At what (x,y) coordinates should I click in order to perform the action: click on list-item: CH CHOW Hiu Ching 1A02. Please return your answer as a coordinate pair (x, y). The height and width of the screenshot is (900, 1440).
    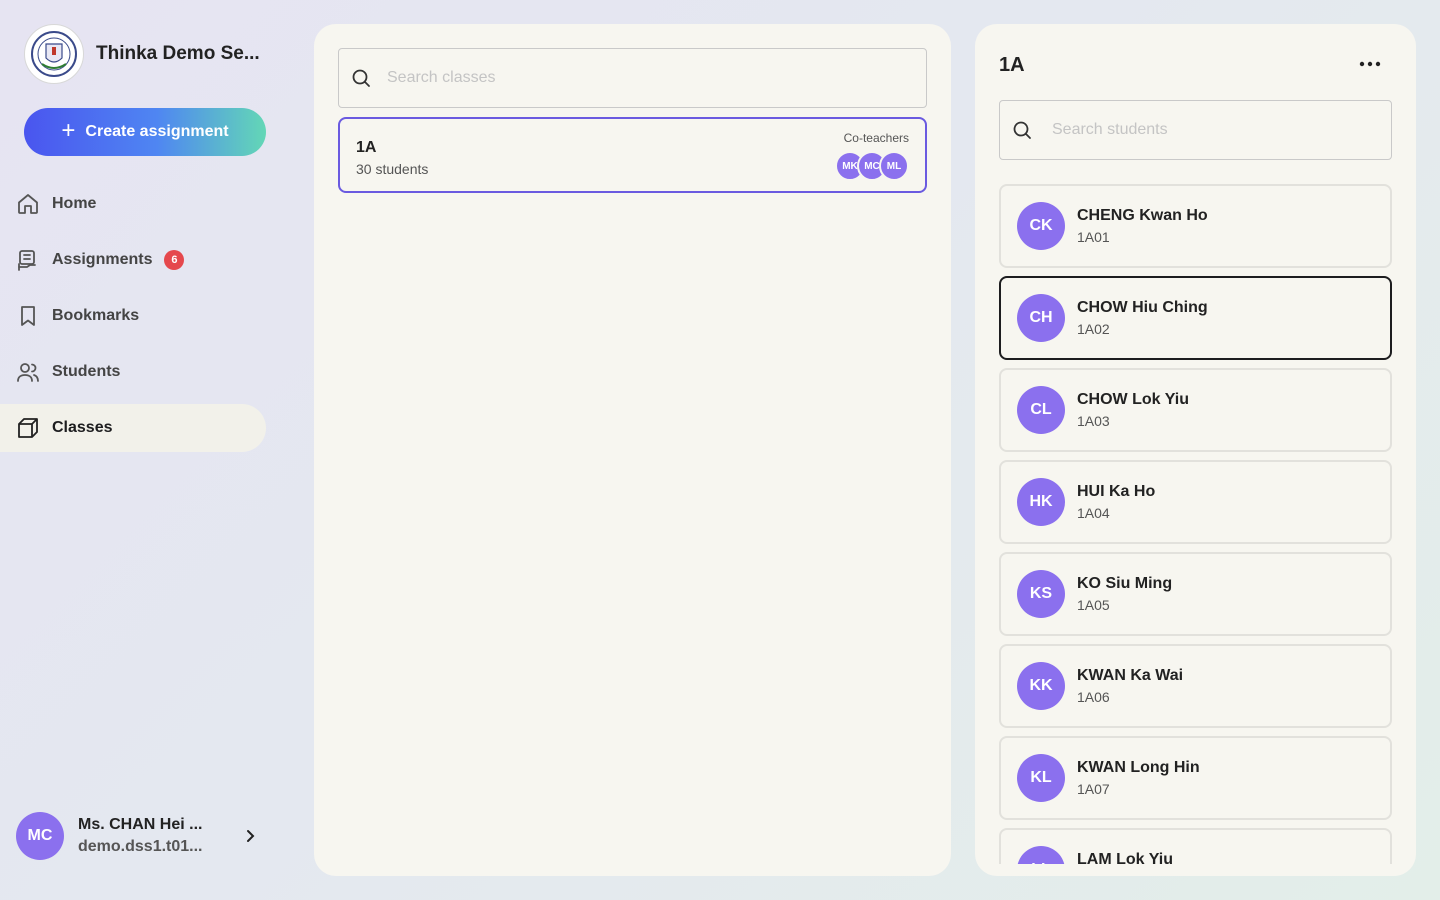
    Looking at the image, I should click on (1195, 318).